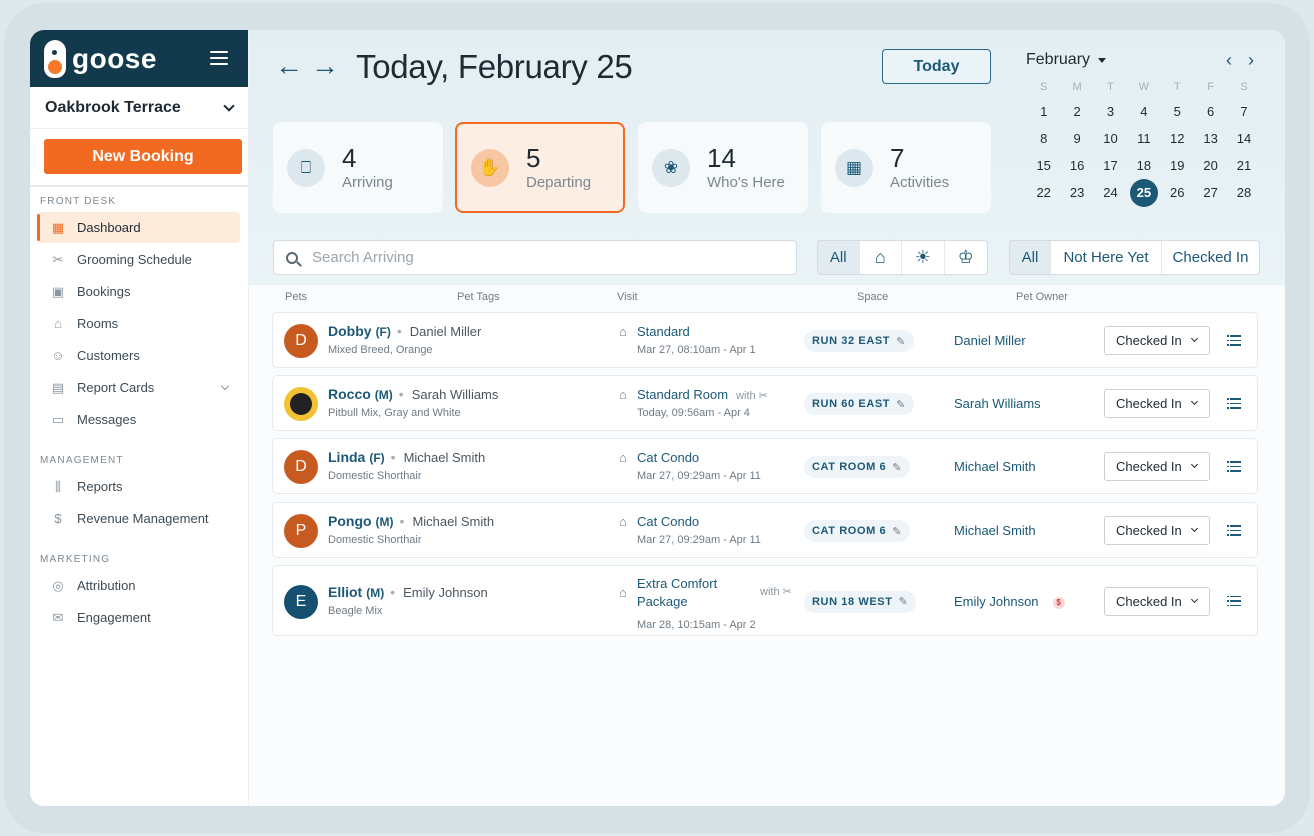  Describe the element at coordinates (138, 617) in the screenshot. I see `sidebar-item-engagement: ✉ Engagement` at that location.